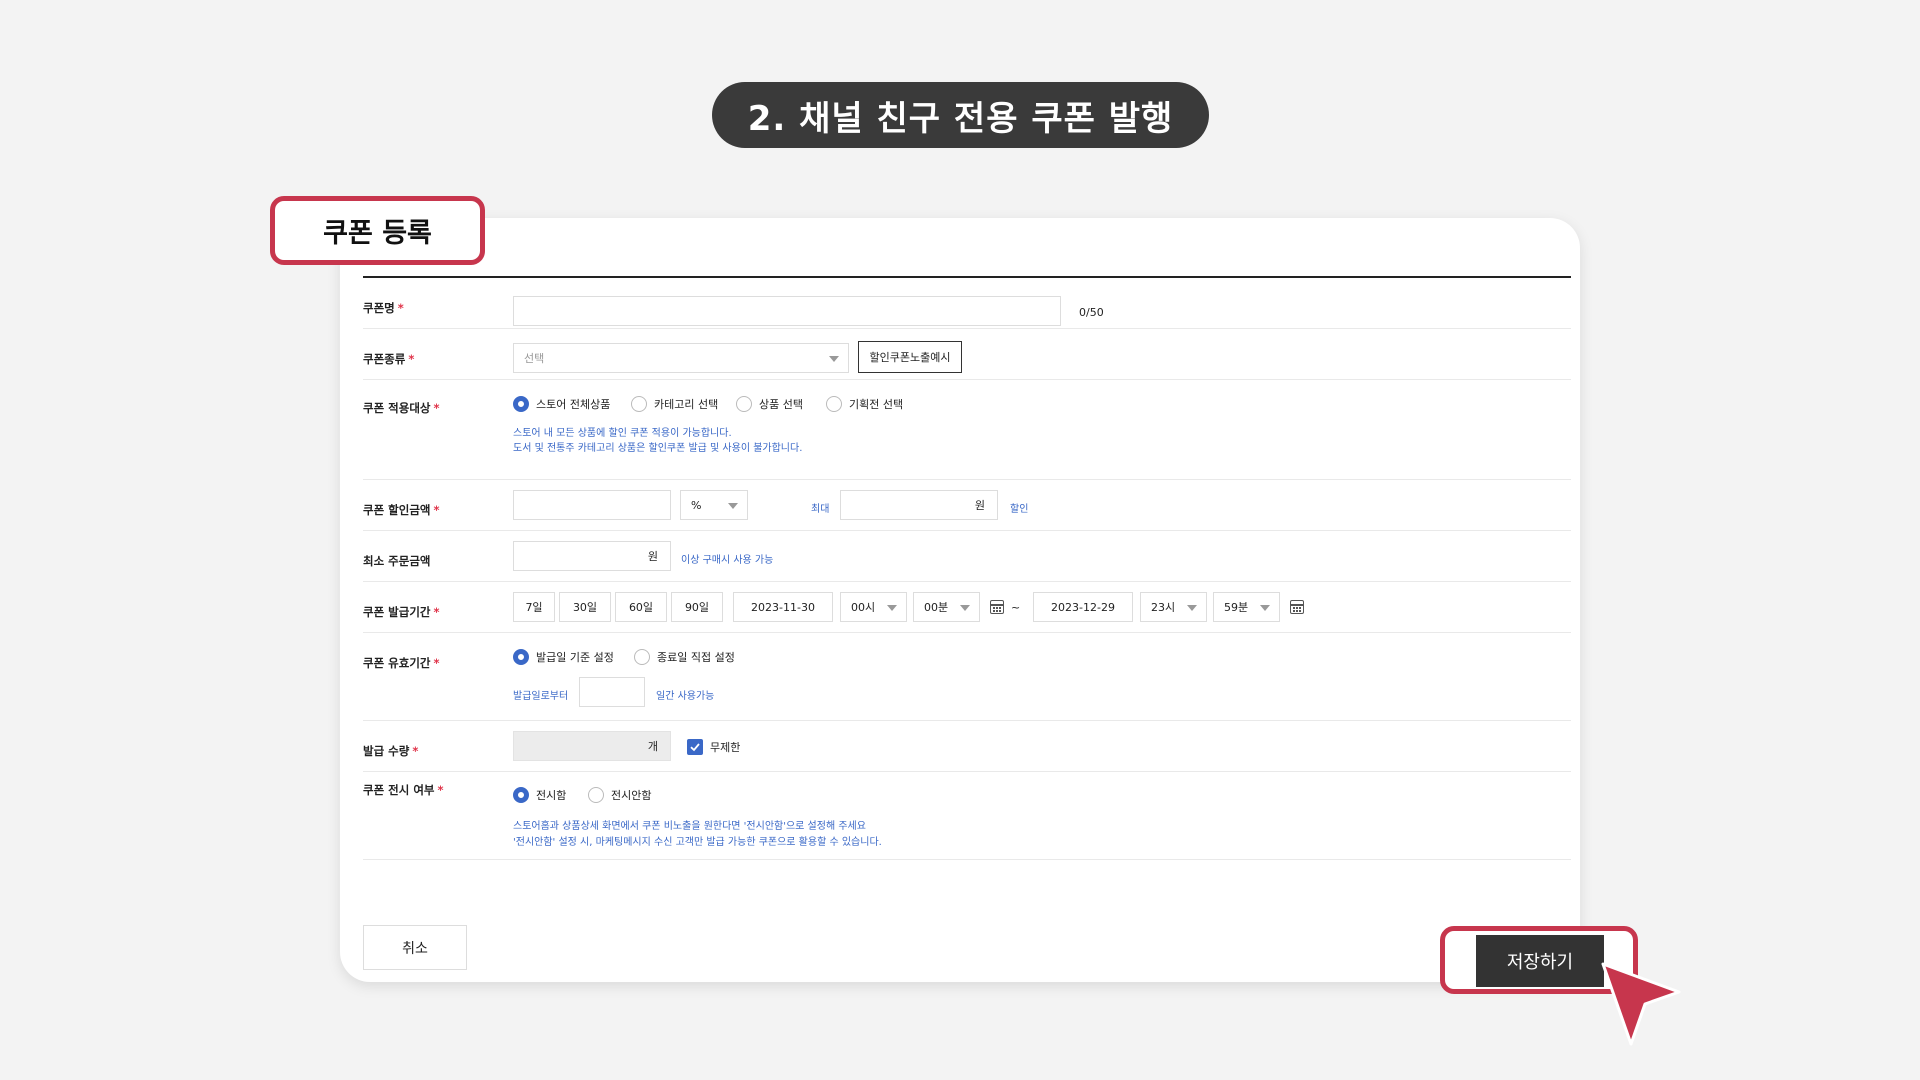 The image size is (1920, 1080). I want to click on coupon-name-counter: 0/50, so click(1091, 312).